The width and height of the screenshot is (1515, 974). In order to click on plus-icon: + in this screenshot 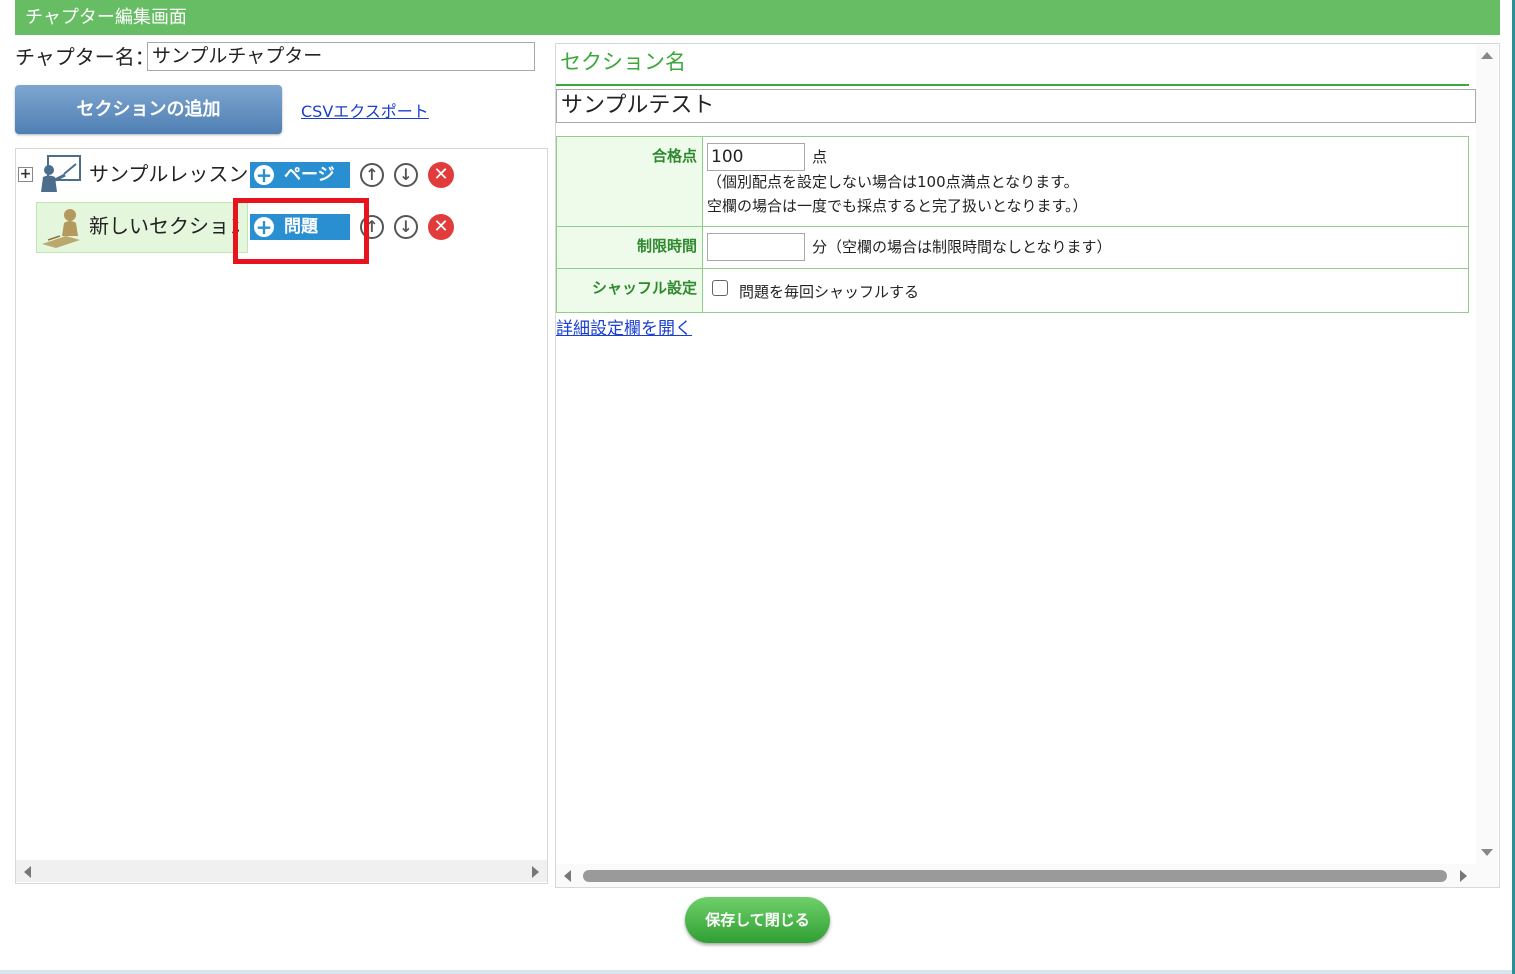, I will do `click(264, 175)`.